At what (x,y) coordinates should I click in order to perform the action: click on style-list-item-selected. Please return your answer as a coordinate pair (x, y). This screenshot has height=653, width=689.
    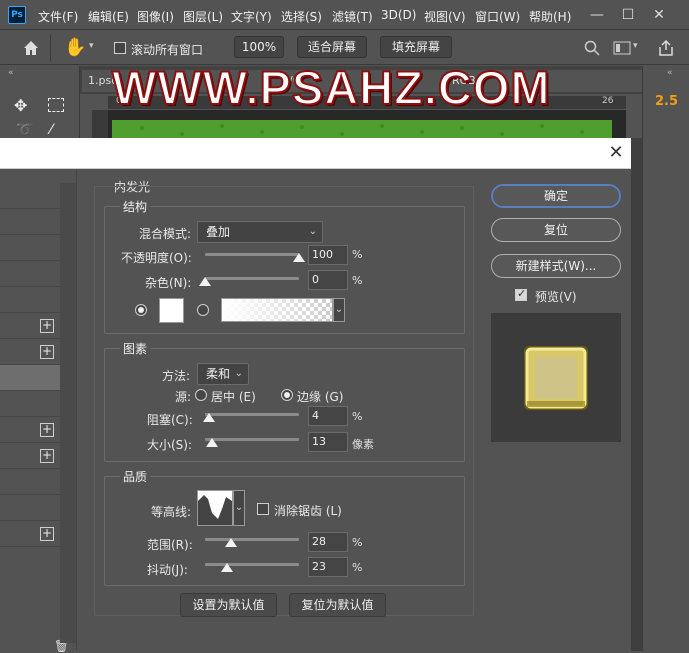
    Looking at the image, I should click on (30, 378).